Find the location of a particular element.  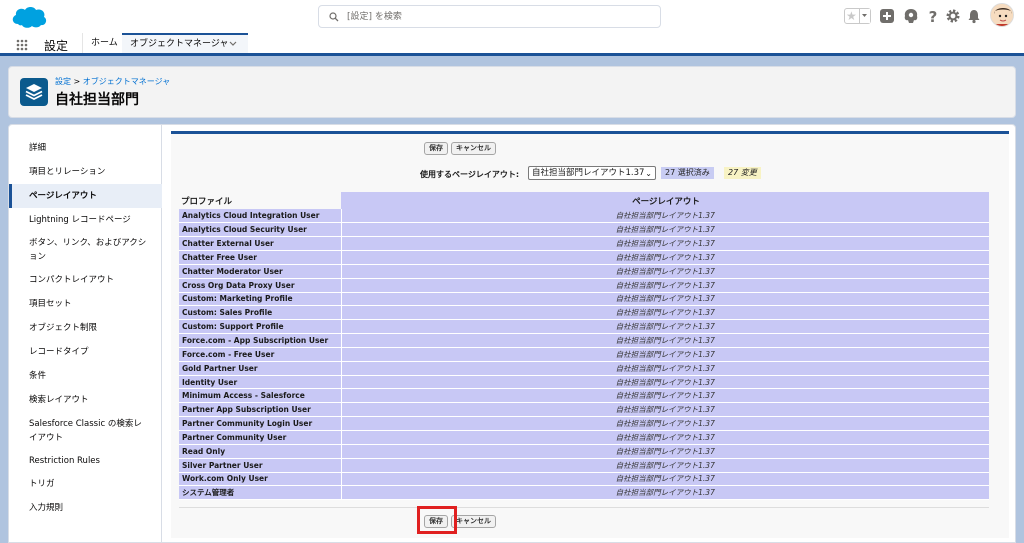

table-row: Silver Partner User 自社担当部門レイアウト1.37 is located at coordinates (584, 465).